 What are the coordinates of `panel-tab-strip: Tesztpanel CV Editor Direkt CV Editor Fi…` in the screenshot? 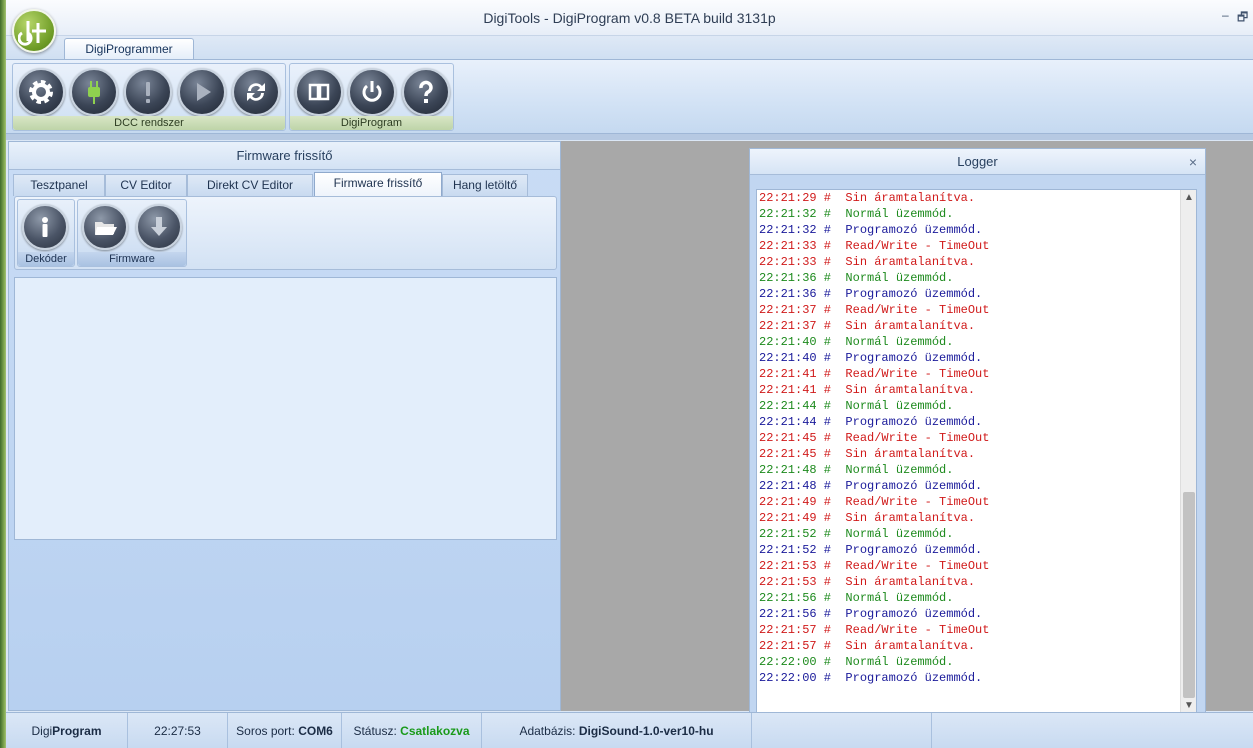 It's located at (284, 184).